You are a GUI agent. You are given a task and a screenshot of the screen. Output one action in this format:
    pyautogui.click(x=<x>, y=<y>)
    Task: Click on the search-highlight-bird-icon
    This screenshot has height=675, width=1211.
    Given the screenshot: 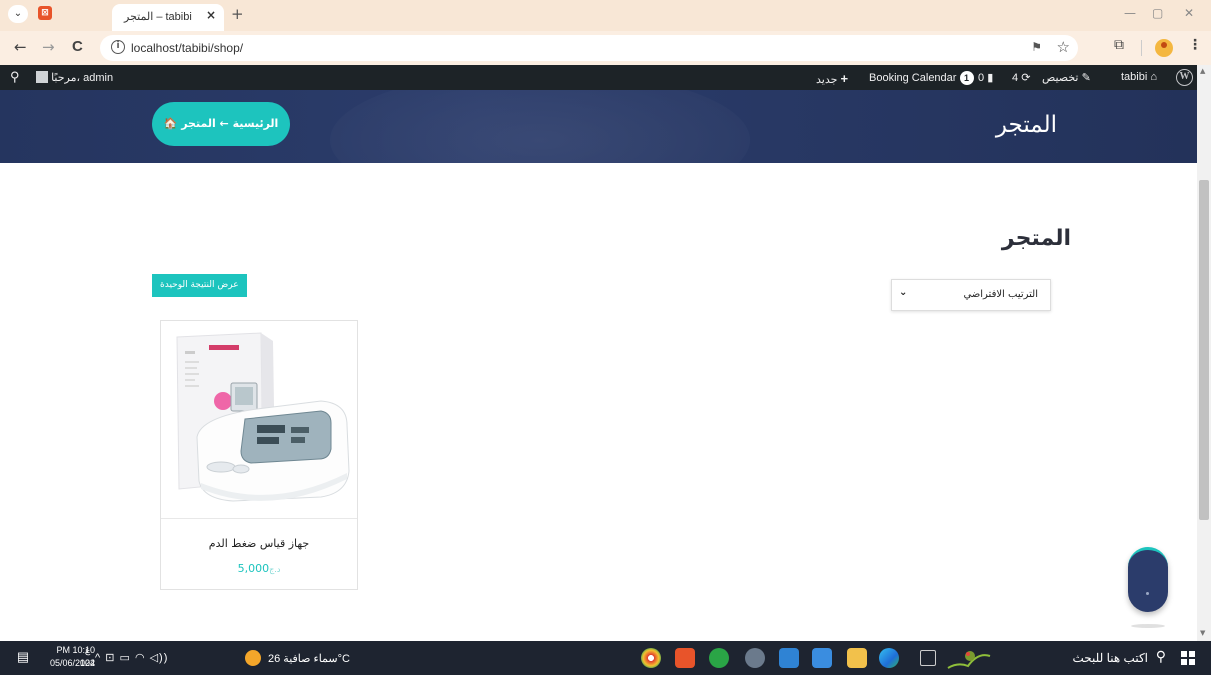 What is the action you would take?
    pyautogui.click(x=969, y=660)
    